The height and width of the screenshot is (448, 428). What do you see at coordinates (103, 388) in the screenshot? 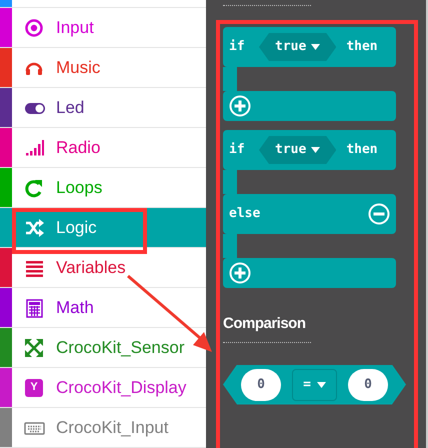
I see `category-item: Y CrocoKit_Display` at bounding box center [103, 388].